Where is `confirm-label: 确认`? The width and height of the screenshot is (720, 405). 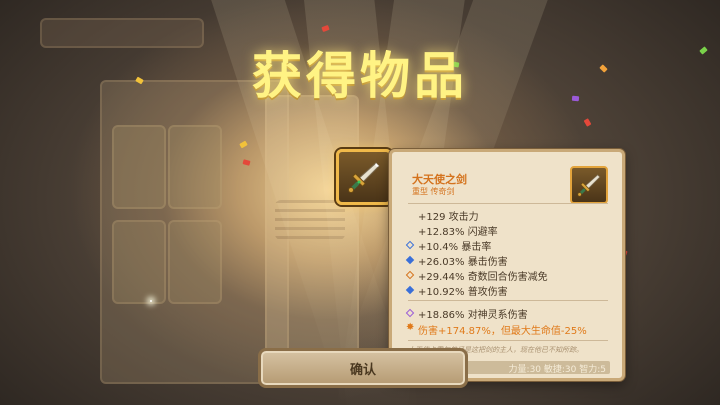 confirm-label: 确认 is located at coordinates (362, 370).